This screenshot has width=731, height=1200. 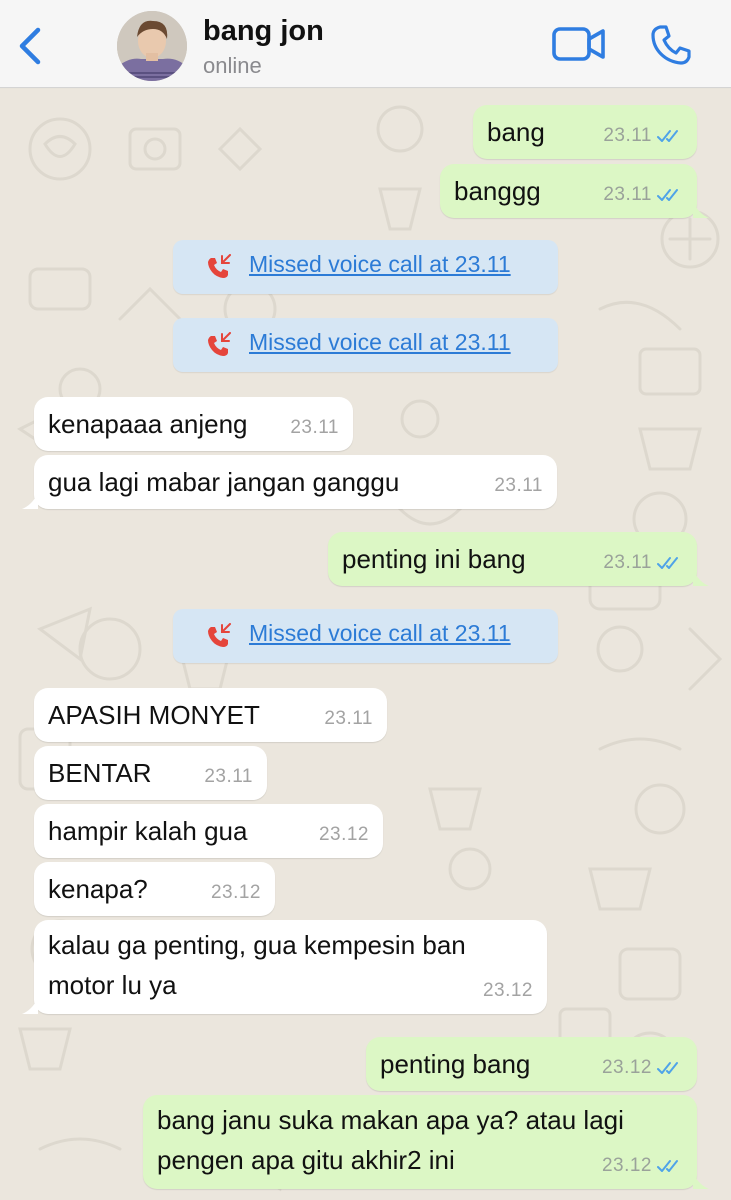 What do you see at coordinates (100, 773) in the screenshot?
I see `message-text: BENTAR` at bounding box center [100, 773].